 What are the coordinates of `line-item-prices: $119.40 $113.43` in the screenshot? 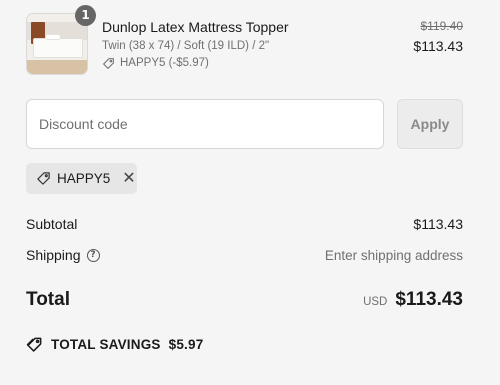 It's located at (438, 36).